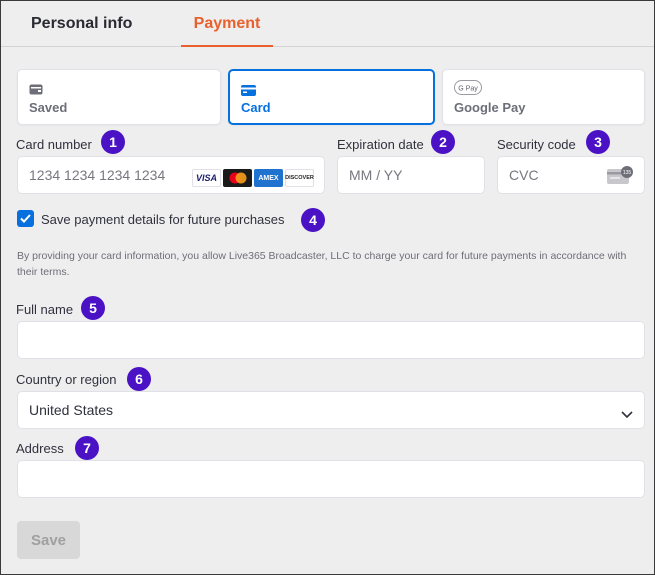 The height and width of the screenshot is (575, 655). I want to click on step-badge-5: 5, so click(93, 308).